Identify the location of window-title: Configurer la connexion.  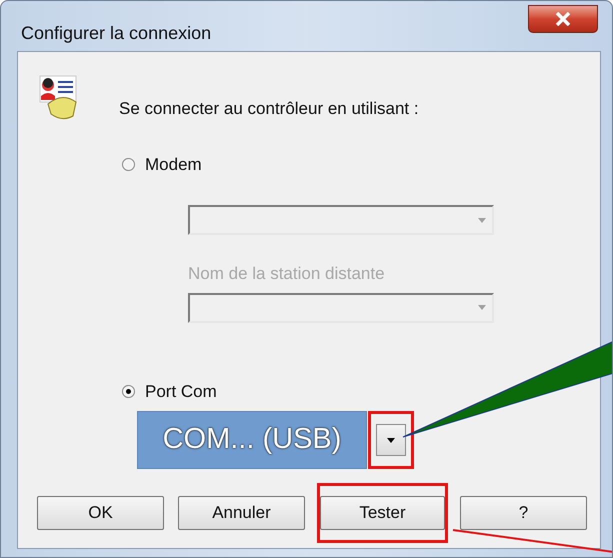
(116, 33).